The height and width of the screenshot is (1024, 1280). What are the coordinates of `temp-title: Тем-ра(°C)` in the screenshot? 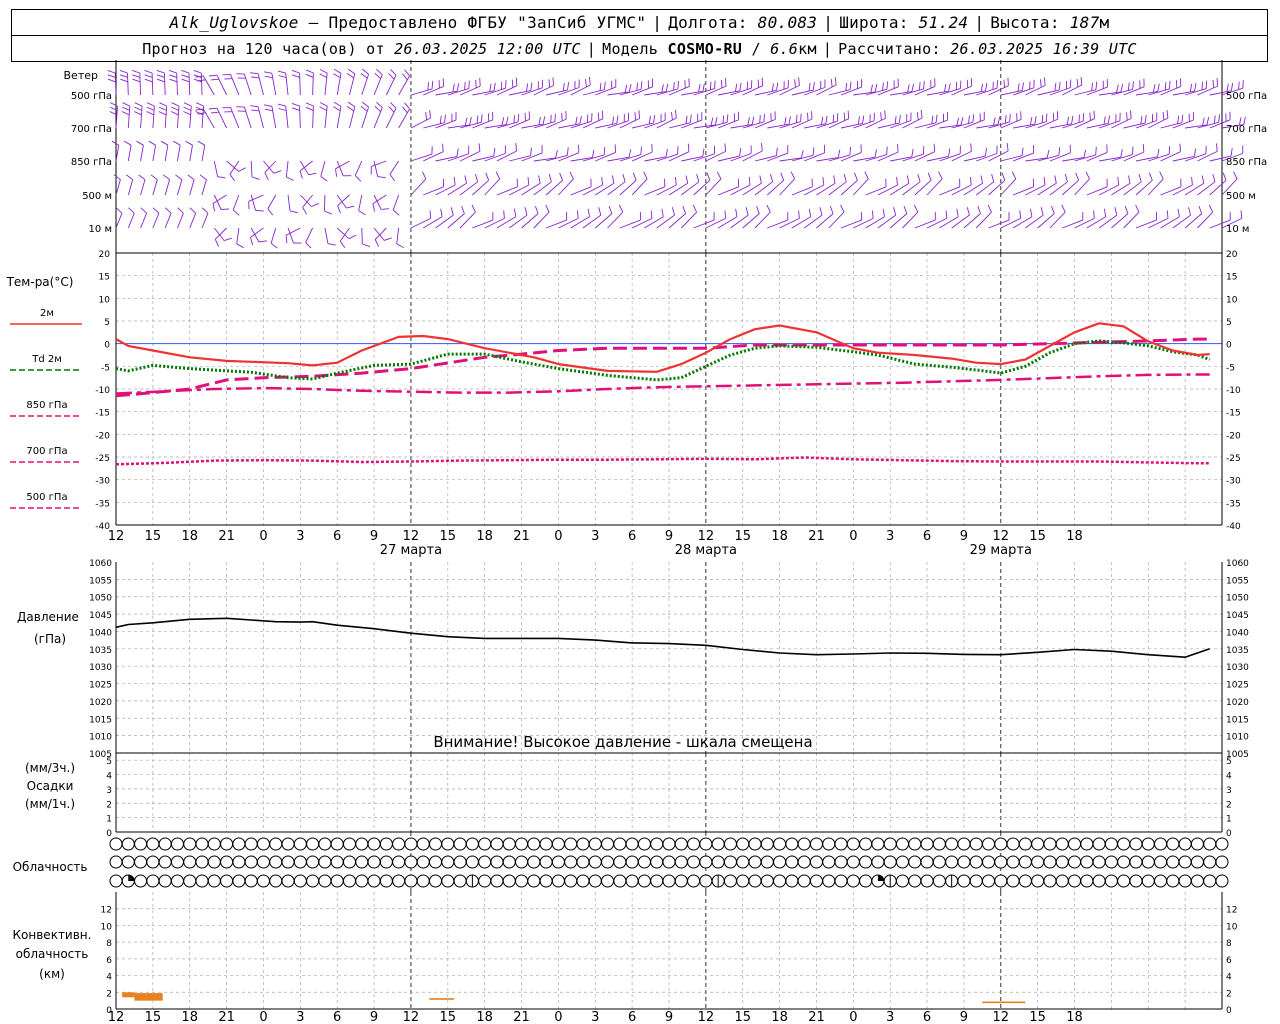 It's located at (40, 282).